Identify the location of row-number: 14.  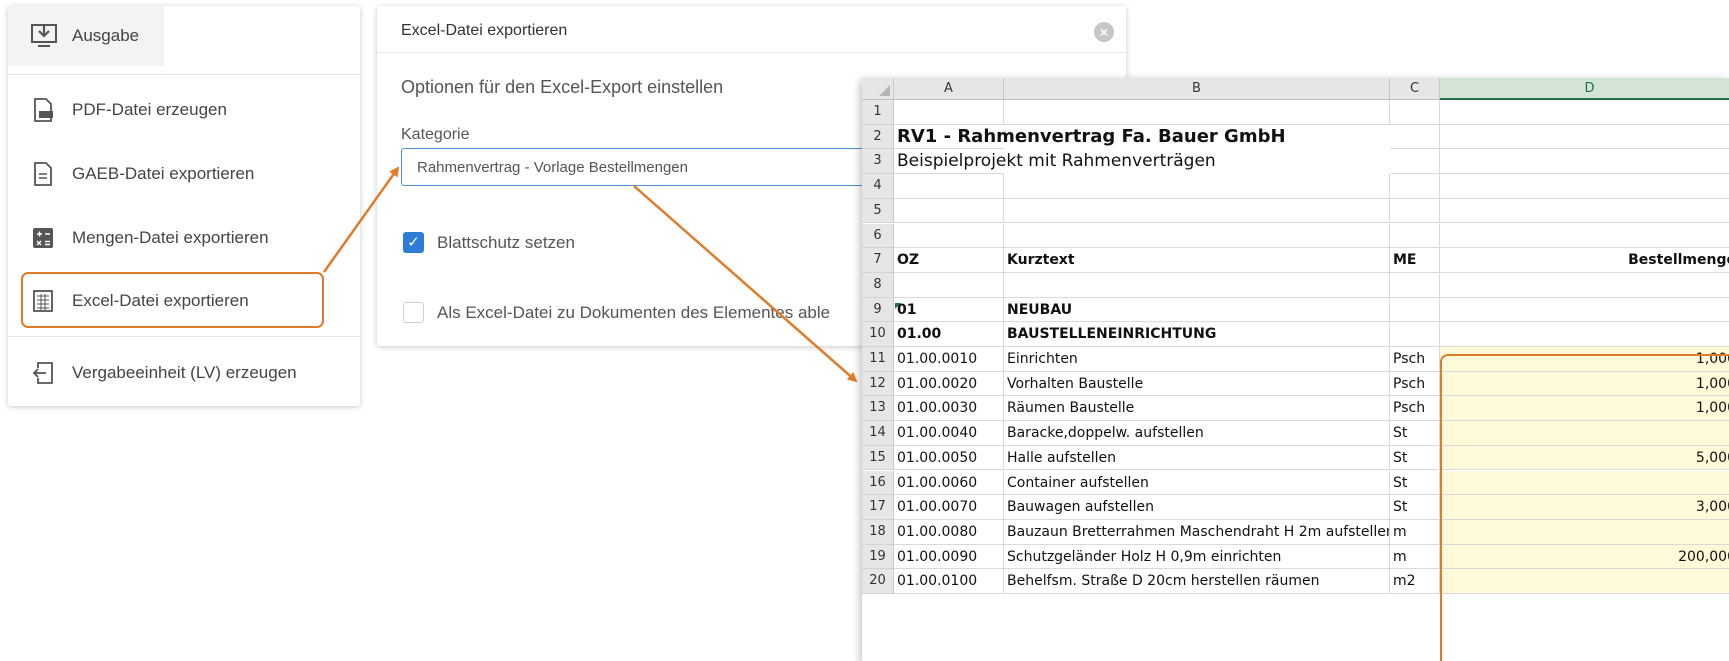
(878, 433).